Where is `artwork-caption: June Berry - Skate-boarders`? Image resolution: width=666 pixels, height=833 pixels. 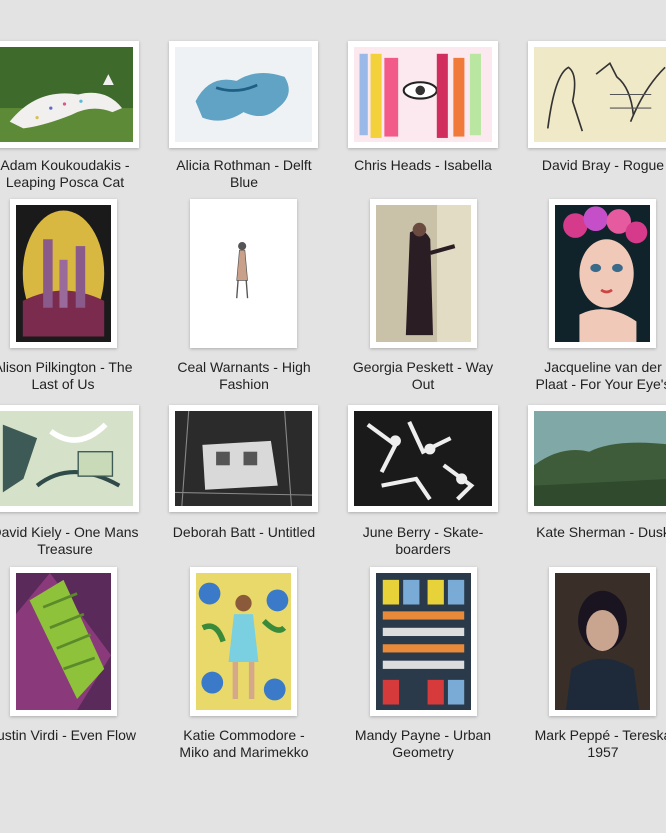
artwork-caption: June Berry - Skate-boarders is located at coordinates (423, 541).